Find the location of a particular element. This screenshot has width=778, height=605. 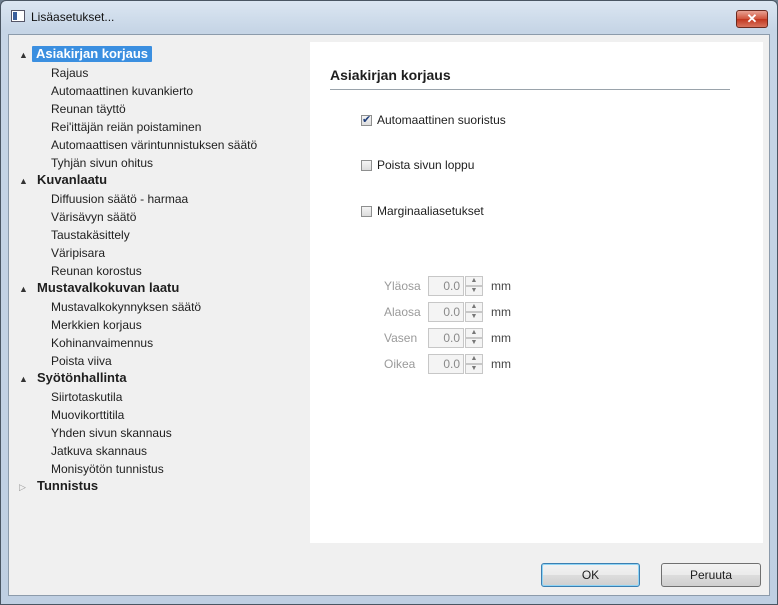

tree-item: Poista viiva is located at coordinates (81, 361).